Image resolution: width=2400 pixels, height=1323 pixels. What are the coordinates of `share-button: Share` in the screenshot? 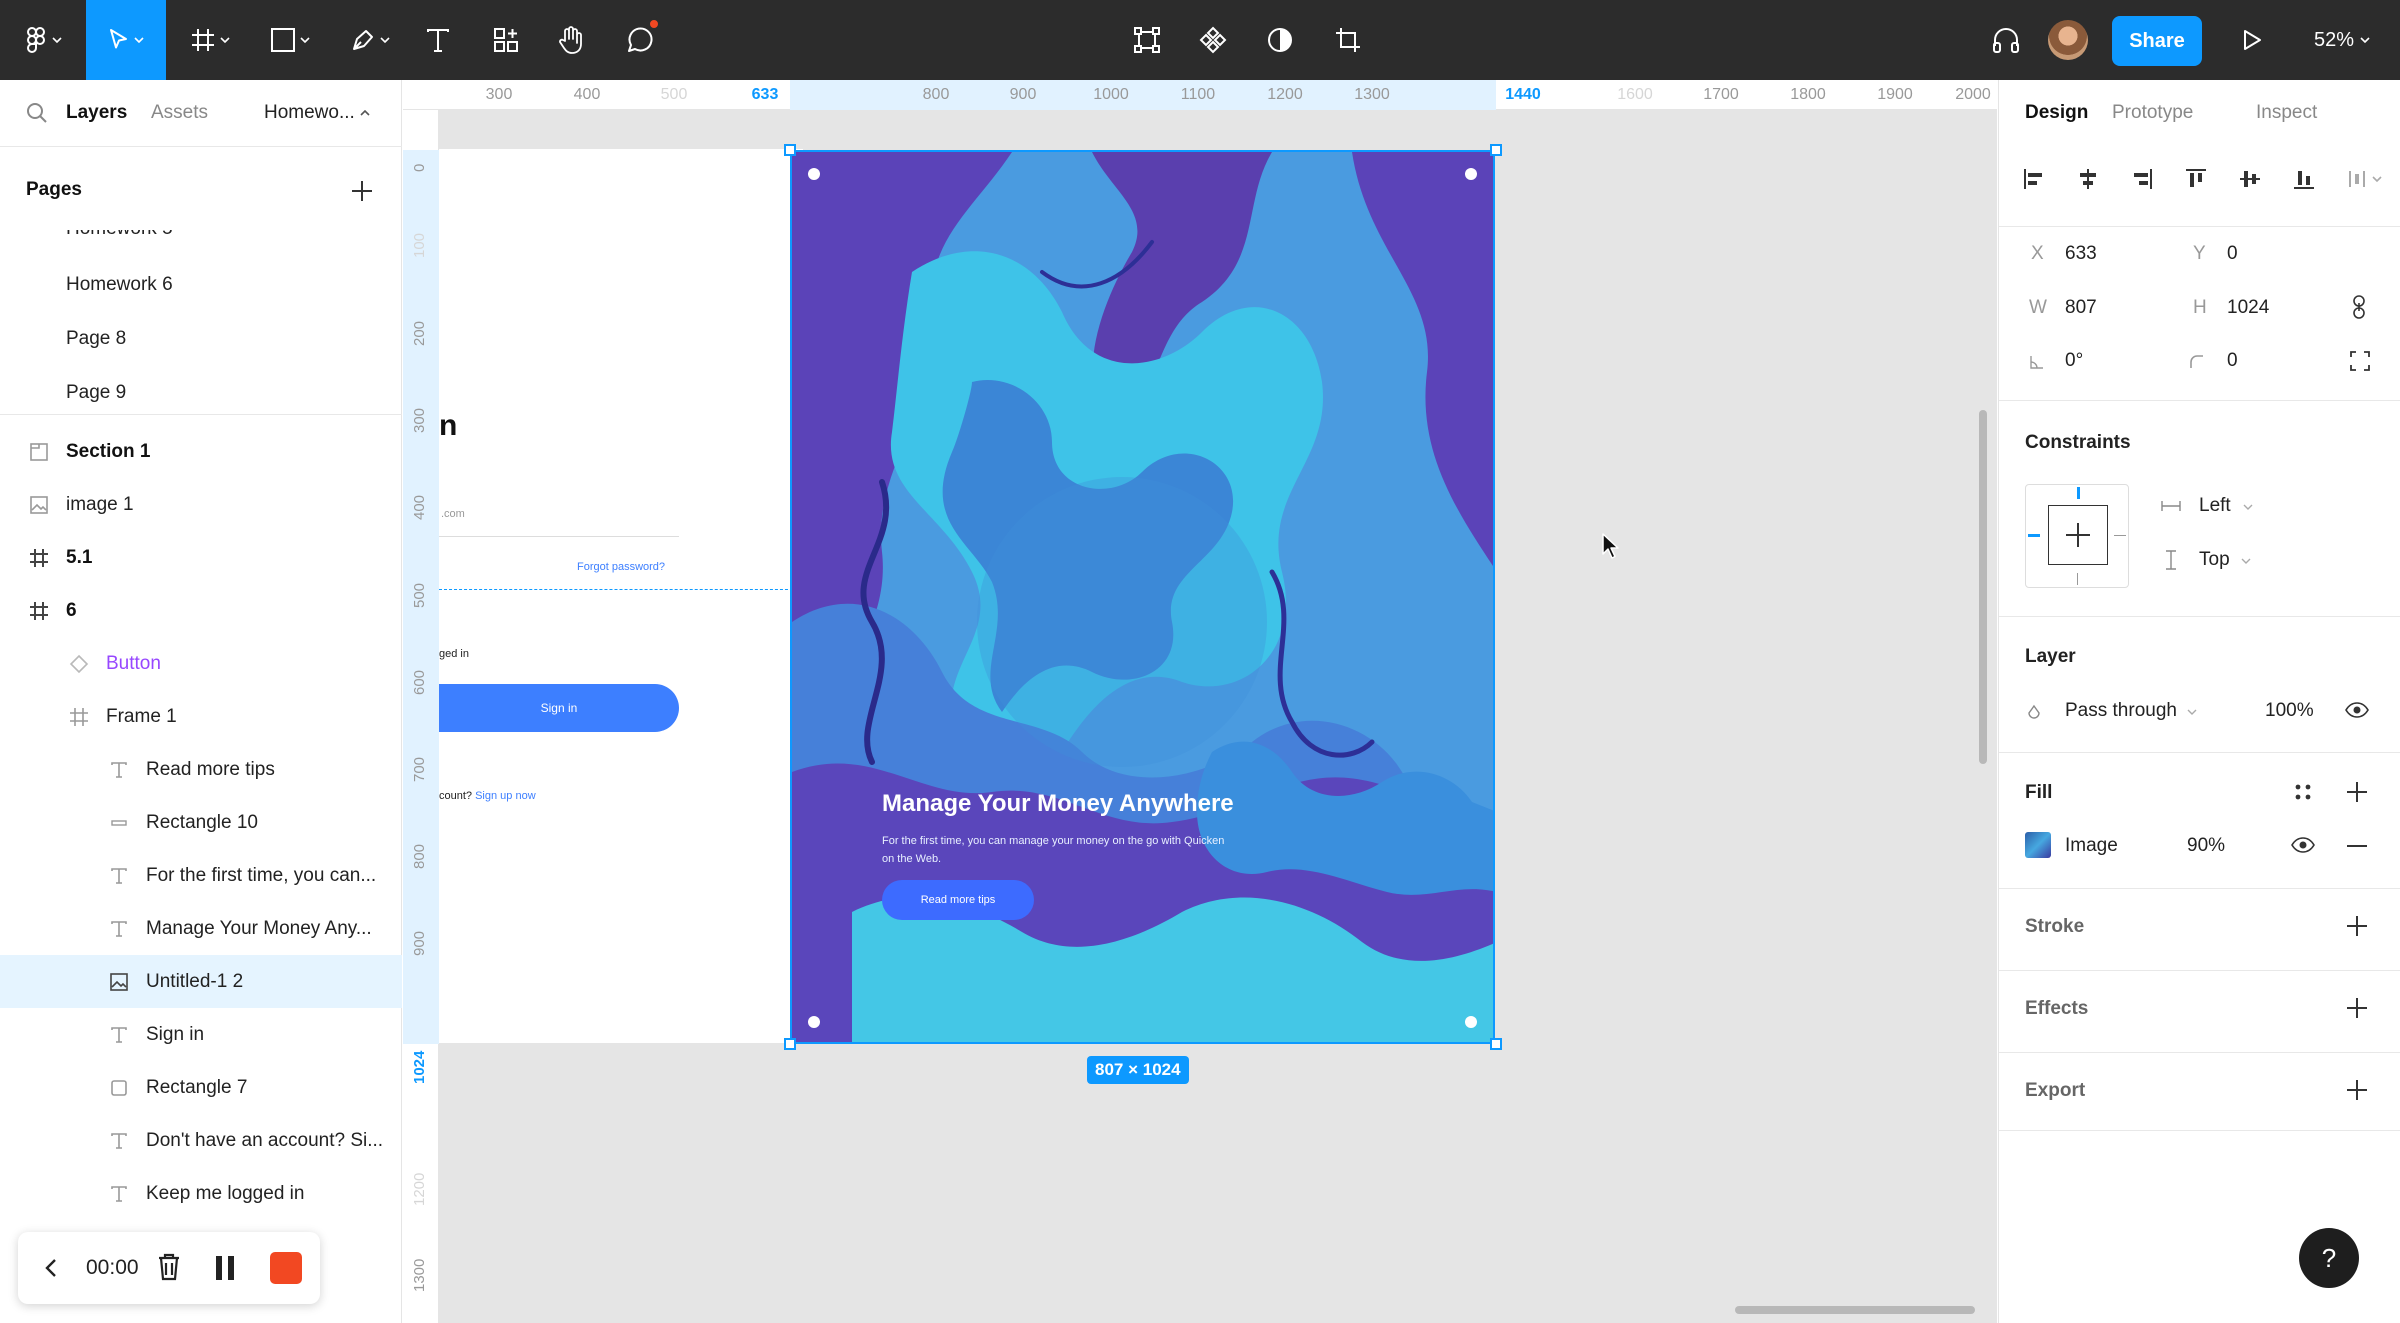 It's located at (2157, 41).